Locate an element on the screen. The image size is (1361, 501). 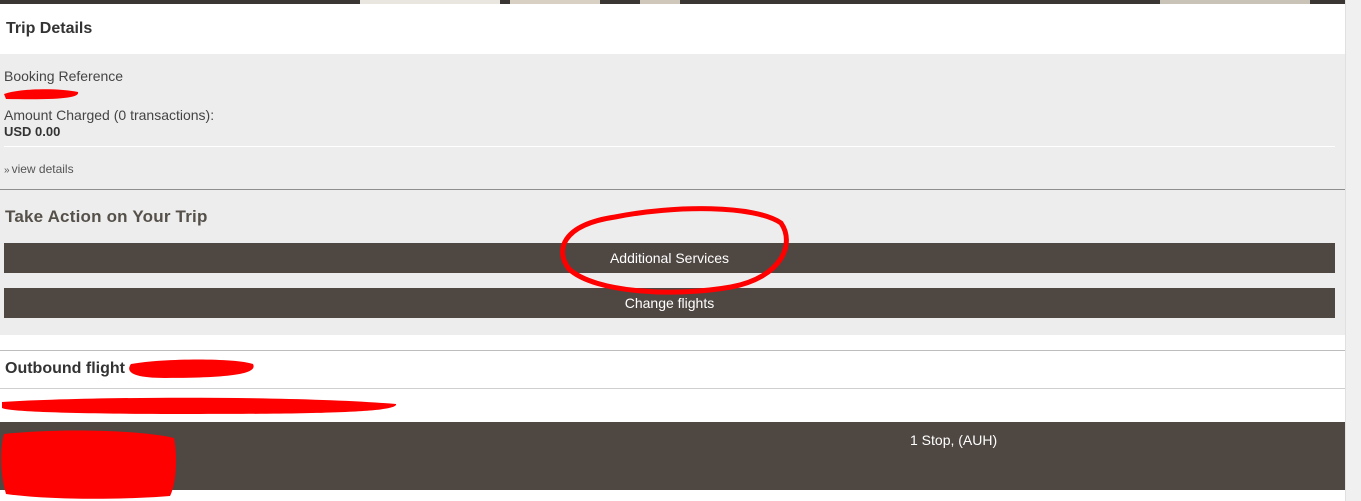
amount-charged-value: USD 0.00 is located at coordinates (32, 131).